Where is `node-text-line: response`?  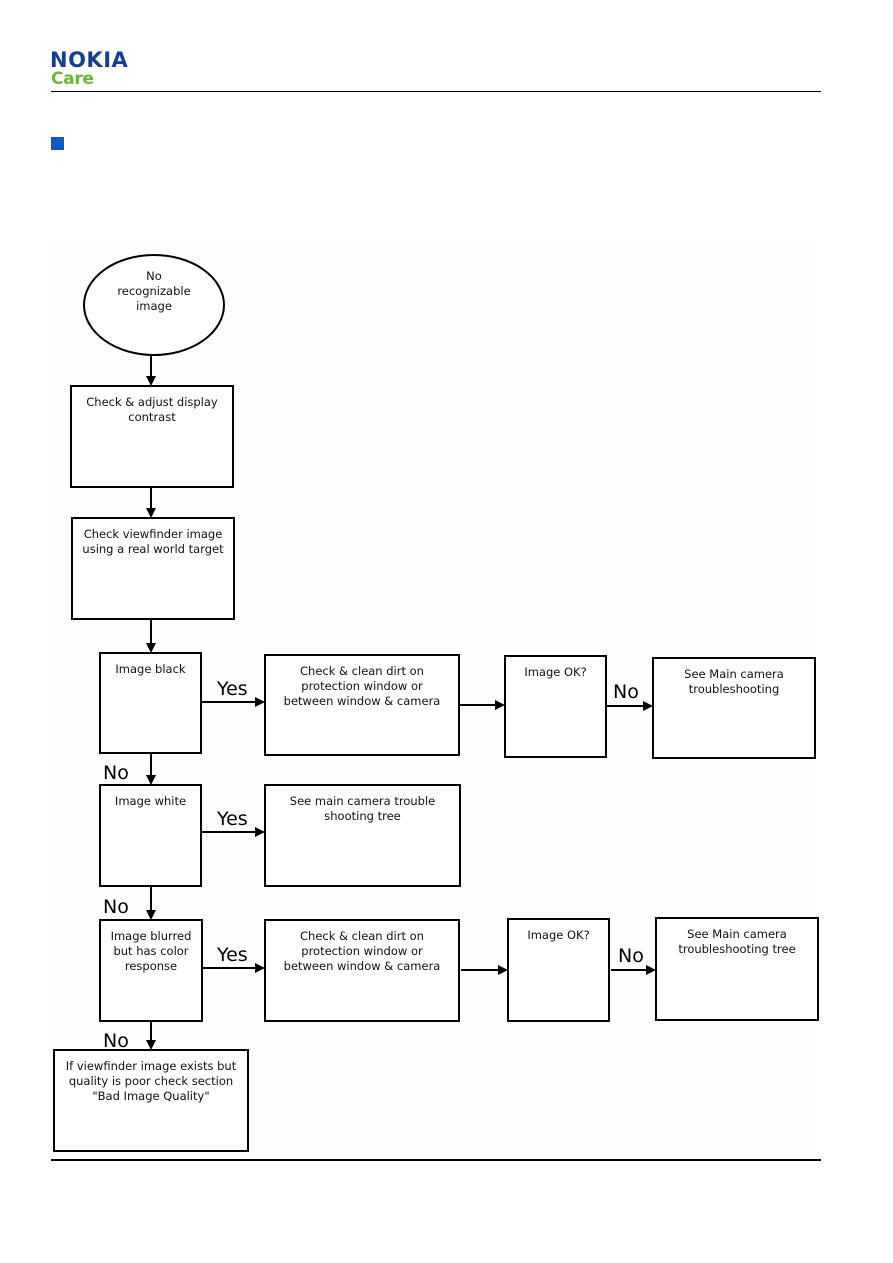 node-text-line: response is located at coordinates (151, 966).